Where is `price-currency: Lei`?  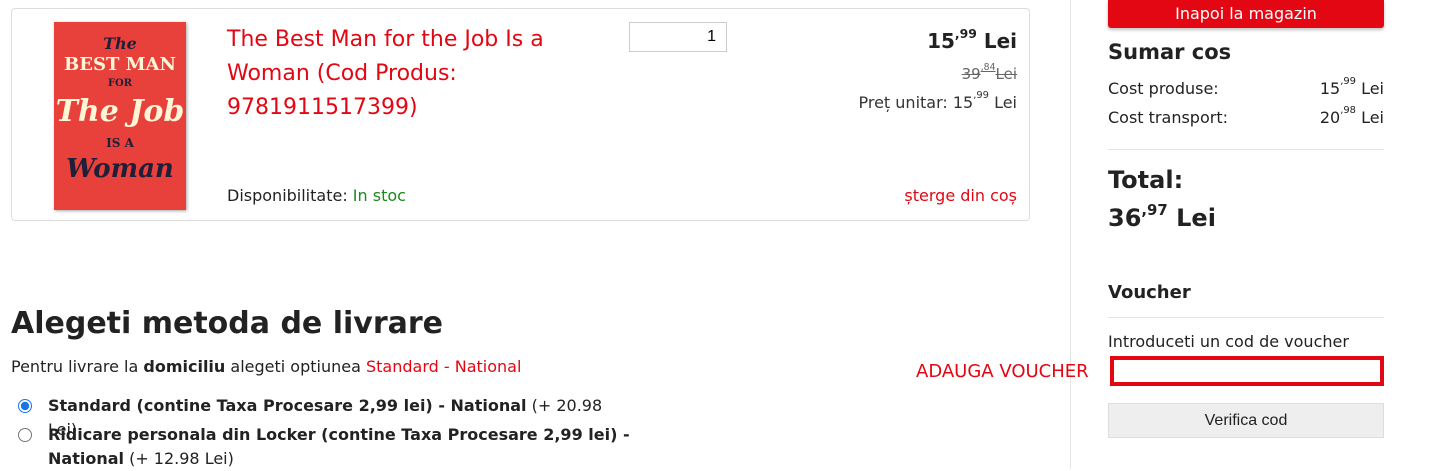
price-currency: Lei is located at coordinates (996, 41).